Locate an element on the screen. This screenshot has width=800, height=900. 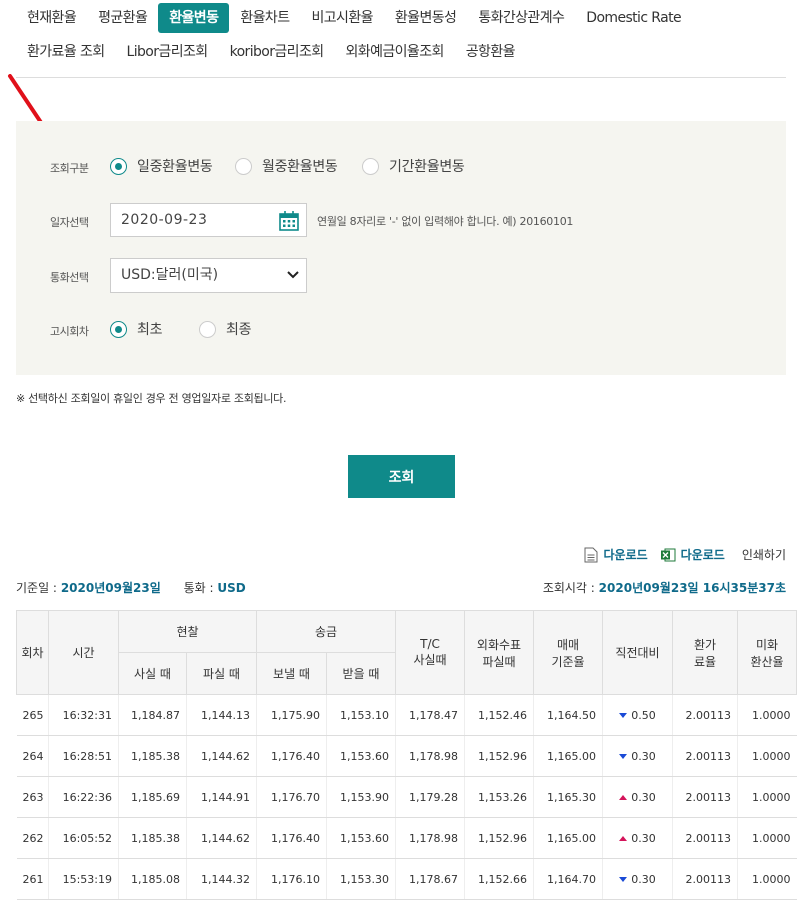
query-time-label: 조회시각 : is located at coordinates (568, 588).